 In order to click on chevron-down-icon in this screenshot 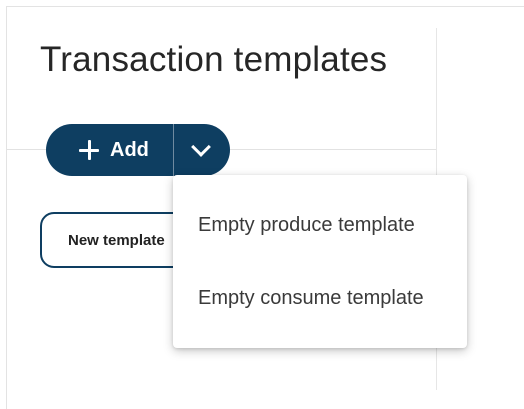, I will do `click(201, 147)`.